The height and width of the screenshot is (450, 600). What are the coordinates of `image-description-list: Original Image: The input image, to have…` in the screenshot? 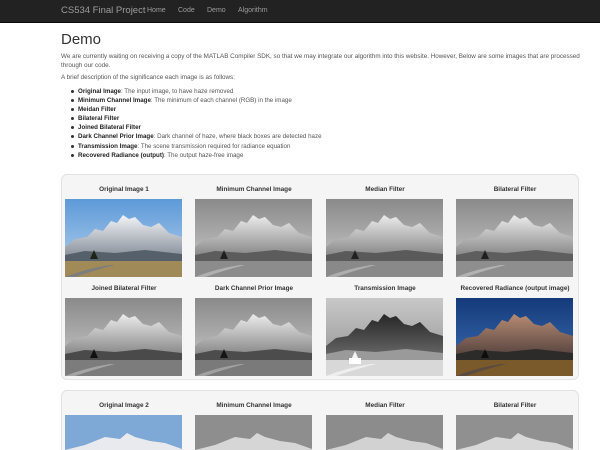 It's located at (196, 123).